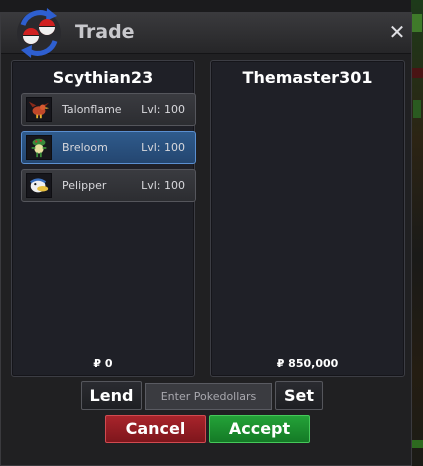 This screenshot has width=423, height=466. Describe the element at coordinates (39, 109) in the screenshot. I see `talonflame-icon` at that location.